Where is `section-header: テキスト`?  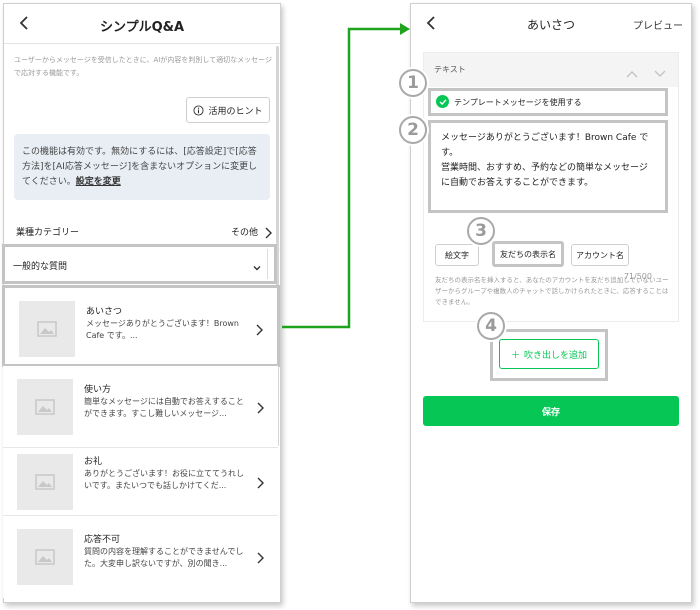
section-header: テキスト is located at coordinates (551, 70).